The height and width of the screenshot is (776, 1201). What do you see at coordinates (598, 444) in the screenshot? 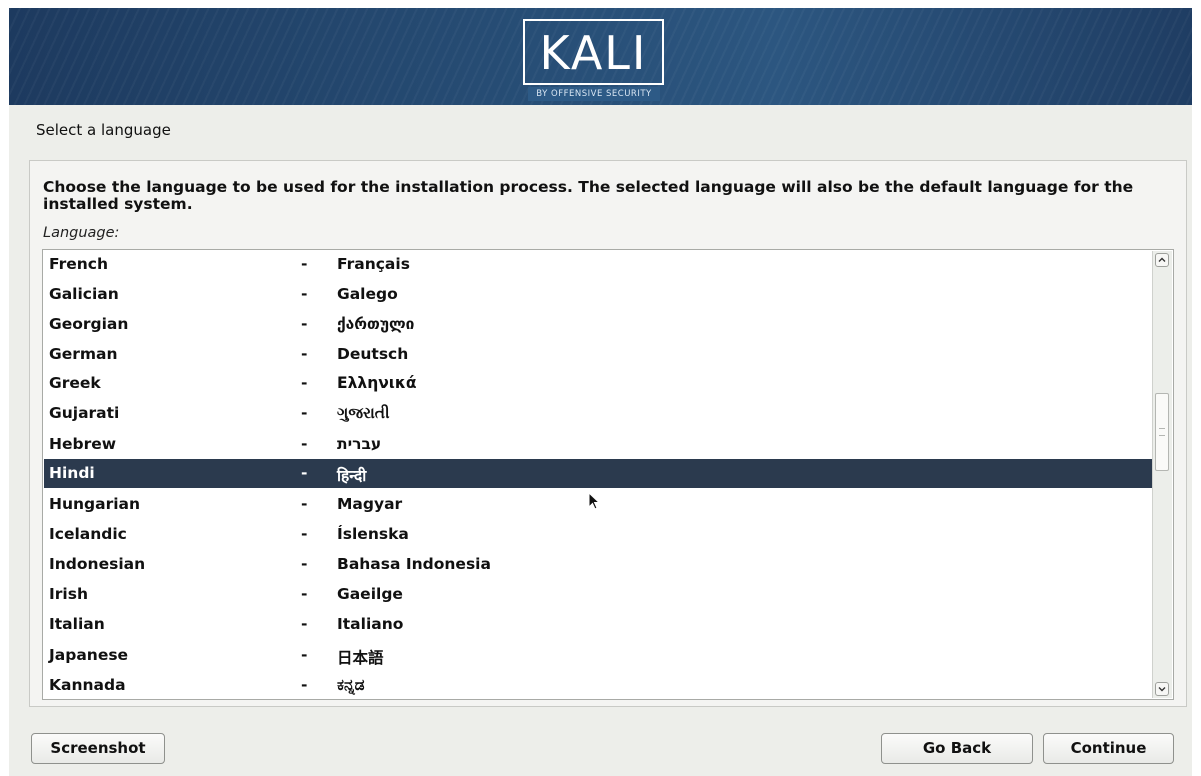
I see `language-row-hebrew: Hebrew - עברית` at bounding box center [598, 444].